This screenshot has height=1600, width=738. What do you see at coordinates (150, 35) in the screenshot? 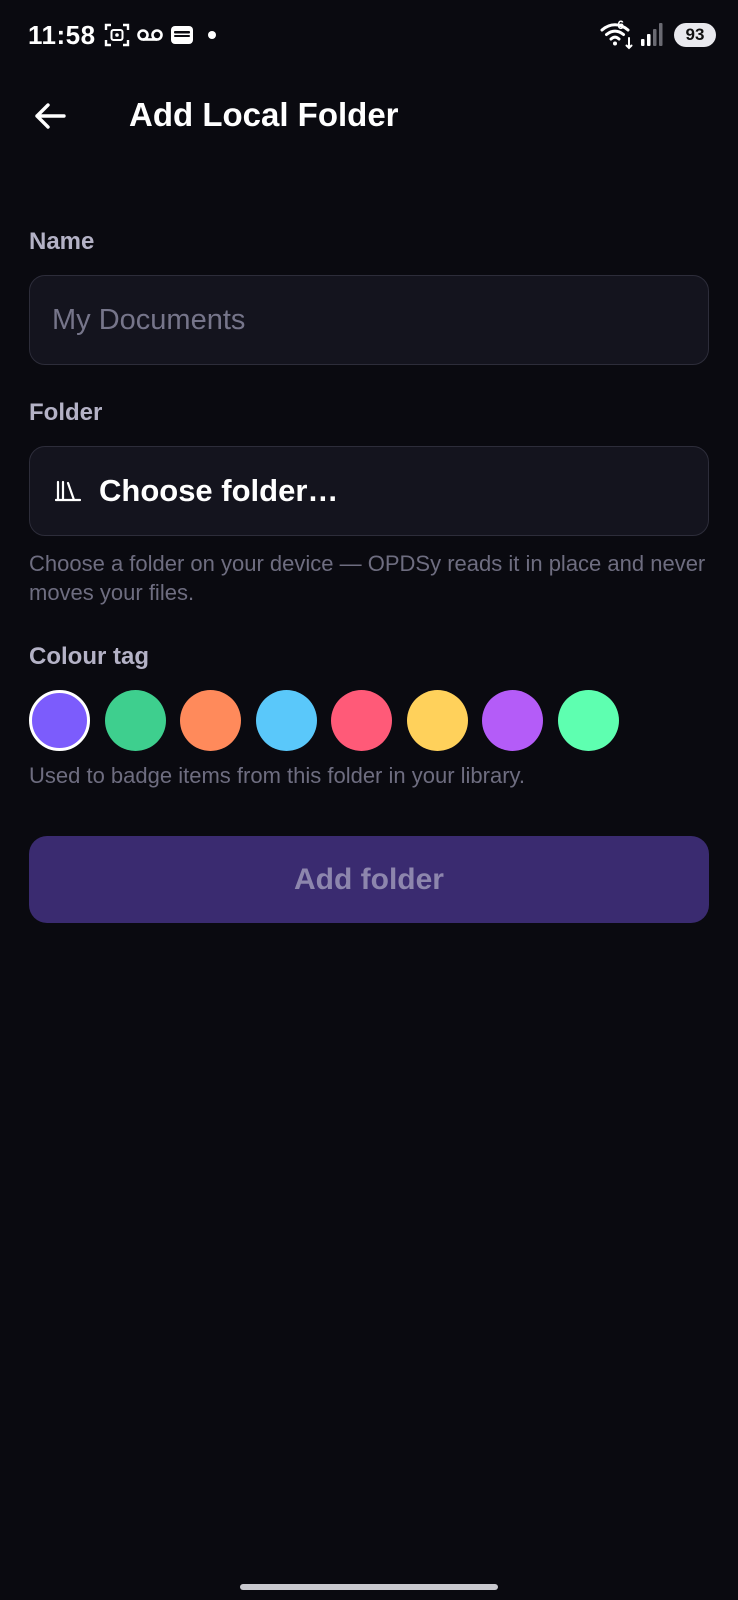
I see `voicemail-icon` at bounding box center [150, 35].